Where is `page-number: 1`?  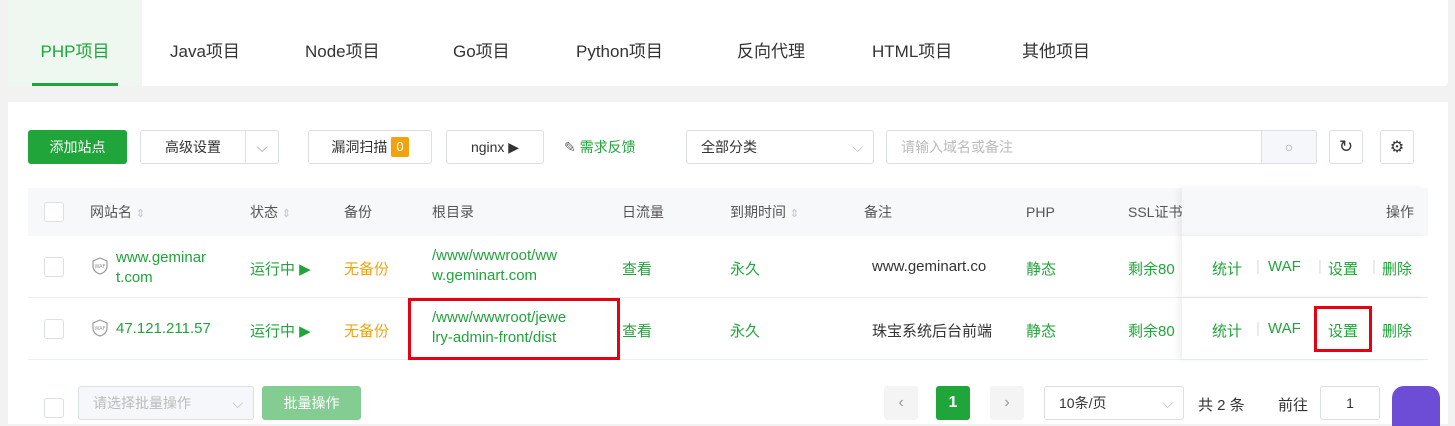
page-number: 1 is located at coordinates (953, 403).